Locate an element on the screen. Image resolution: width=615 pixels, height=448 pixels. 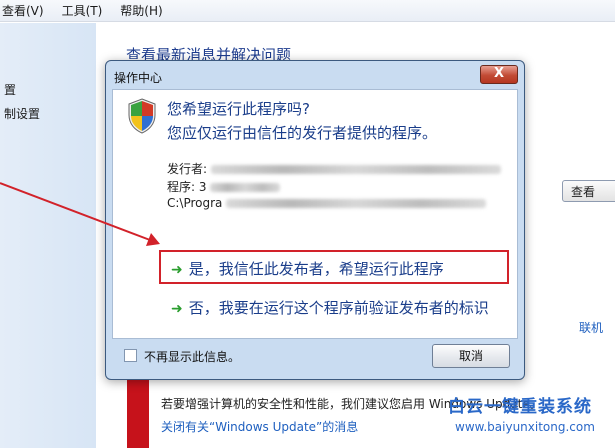
dialog-advice: 您应仅运行由信任的发行者提供的程序。 is located at coordinates (302, 133).